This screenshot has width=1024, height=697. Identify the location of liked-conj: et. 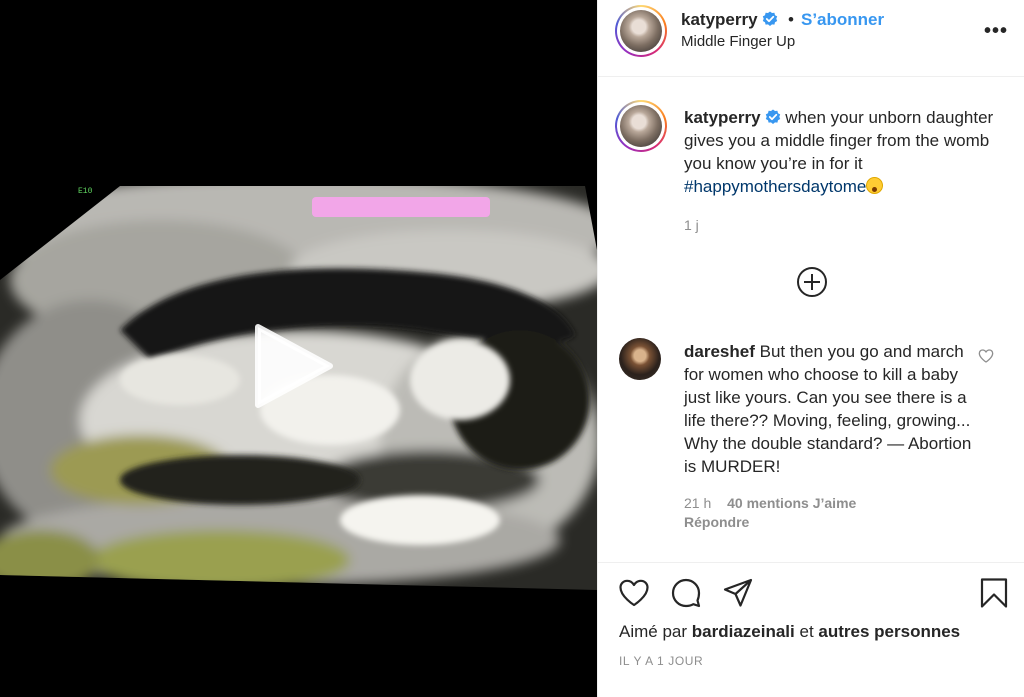
(806, 631).